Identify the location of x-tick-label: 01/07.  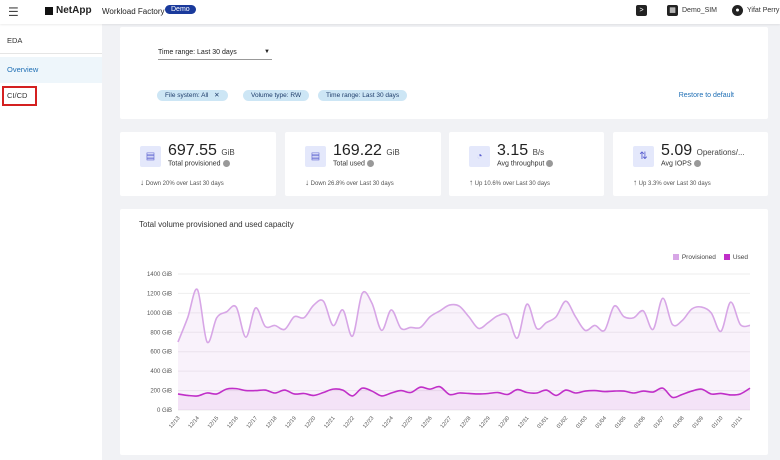
(659, 422).